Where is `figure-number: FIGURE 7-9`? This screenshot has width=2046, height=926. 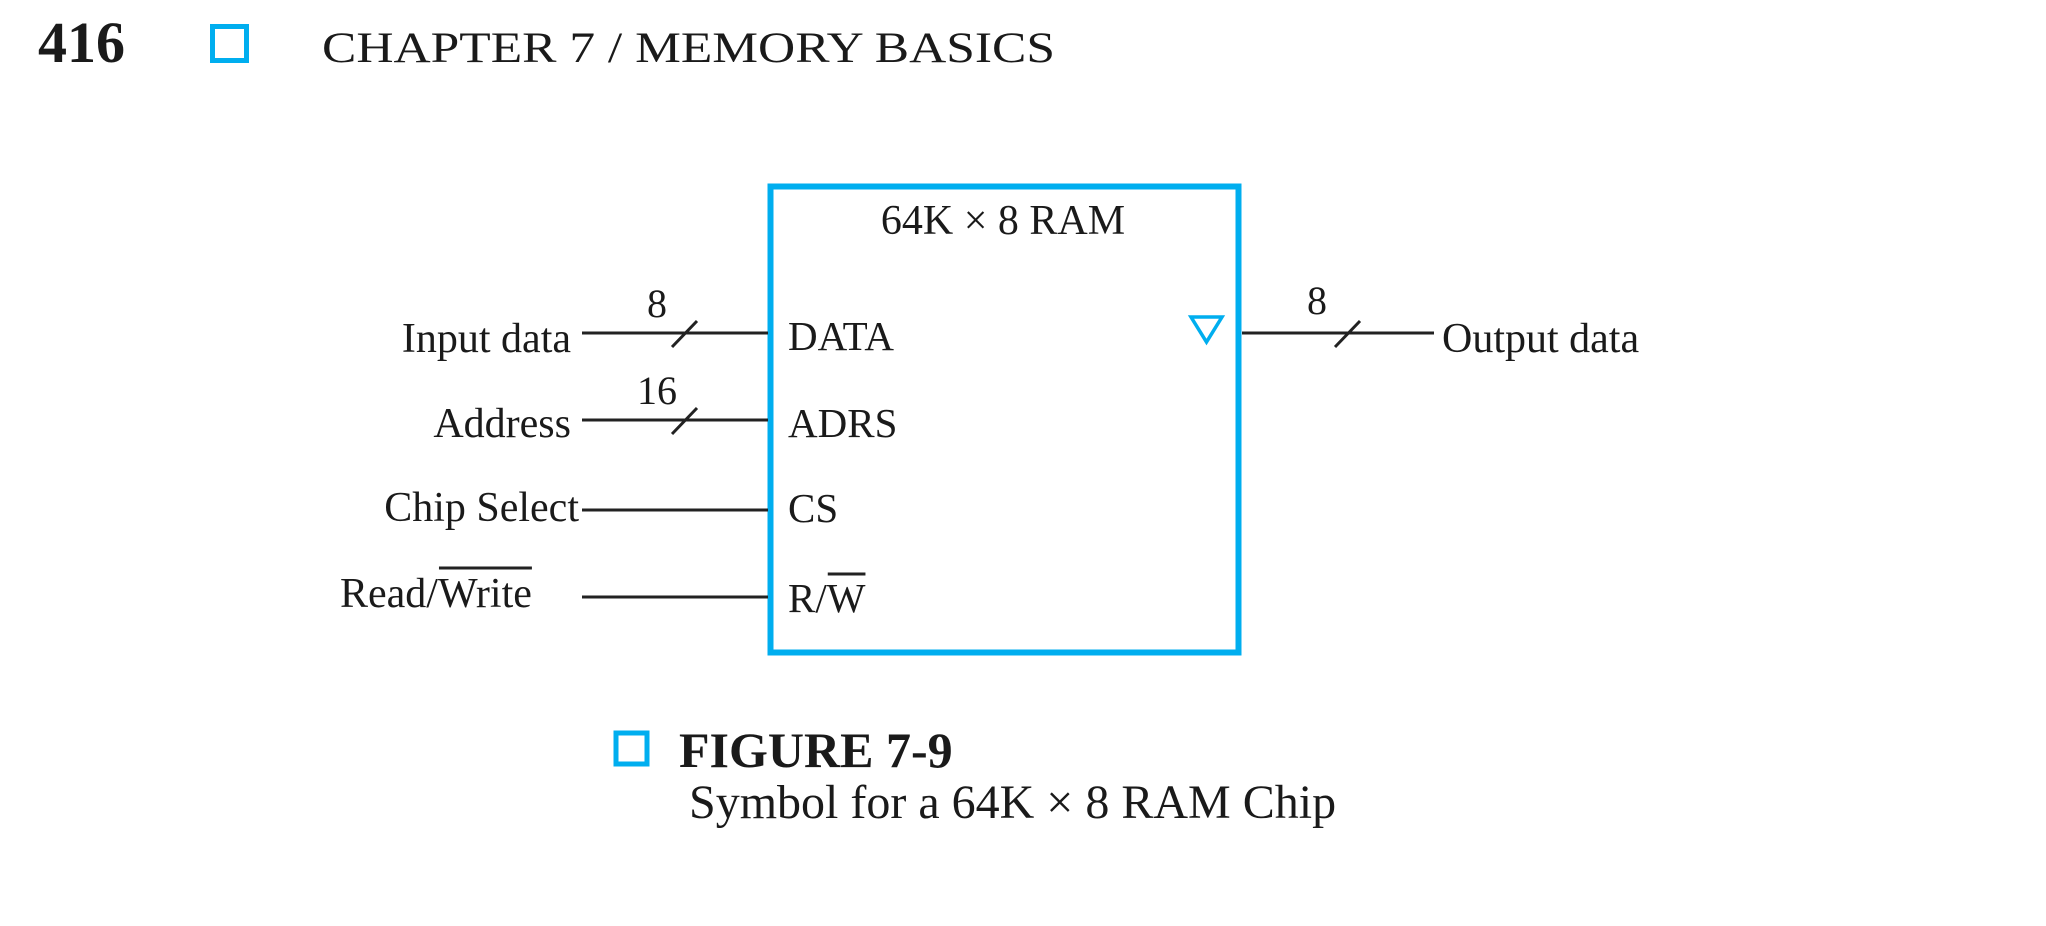
figure-number: FIGURE 7-9 is located at coordinates (816, 750).